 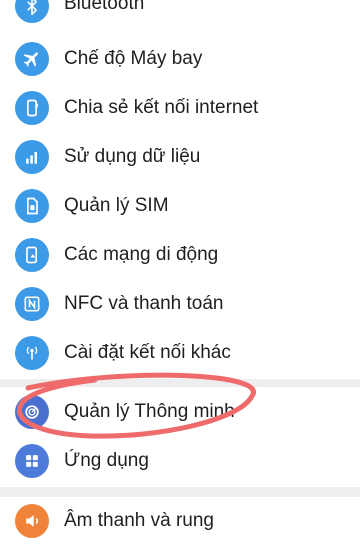 I want to click on settings-item-airplane-mode: Chế độ Máy bay, so click(x=180, y=59).